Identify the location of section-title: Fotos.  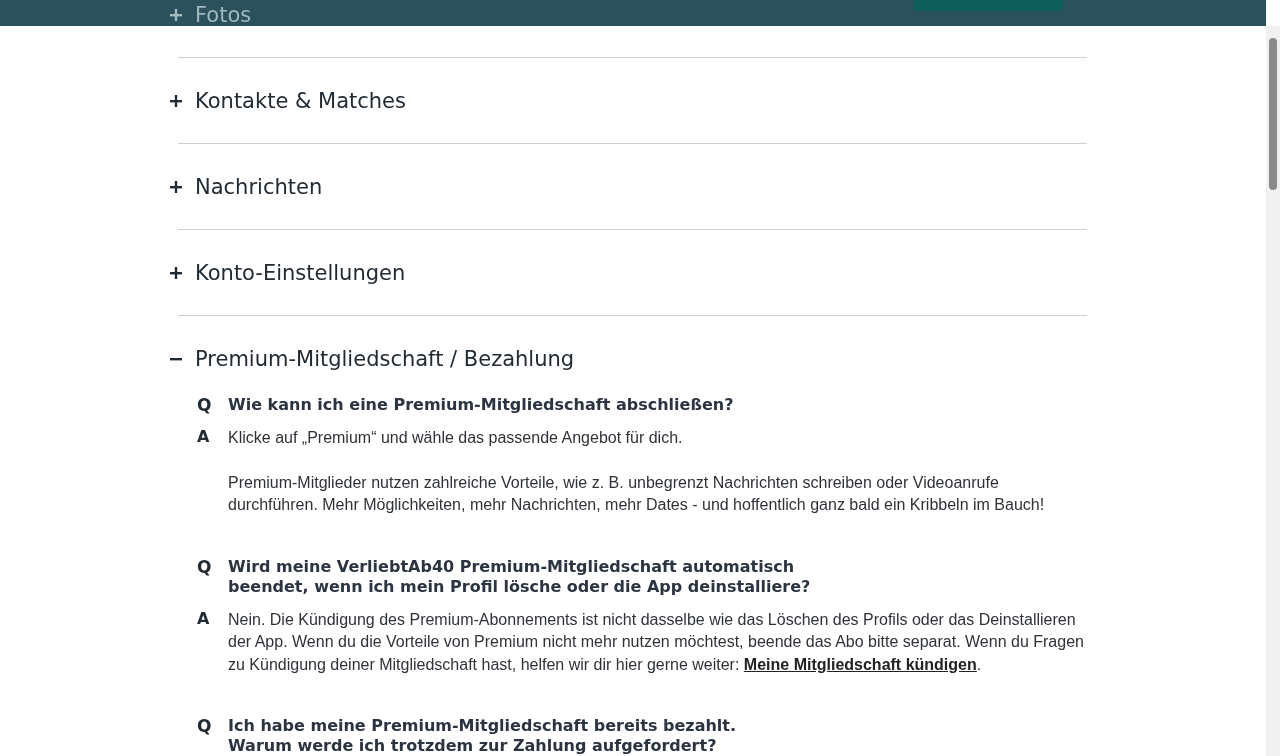
(223, 14).